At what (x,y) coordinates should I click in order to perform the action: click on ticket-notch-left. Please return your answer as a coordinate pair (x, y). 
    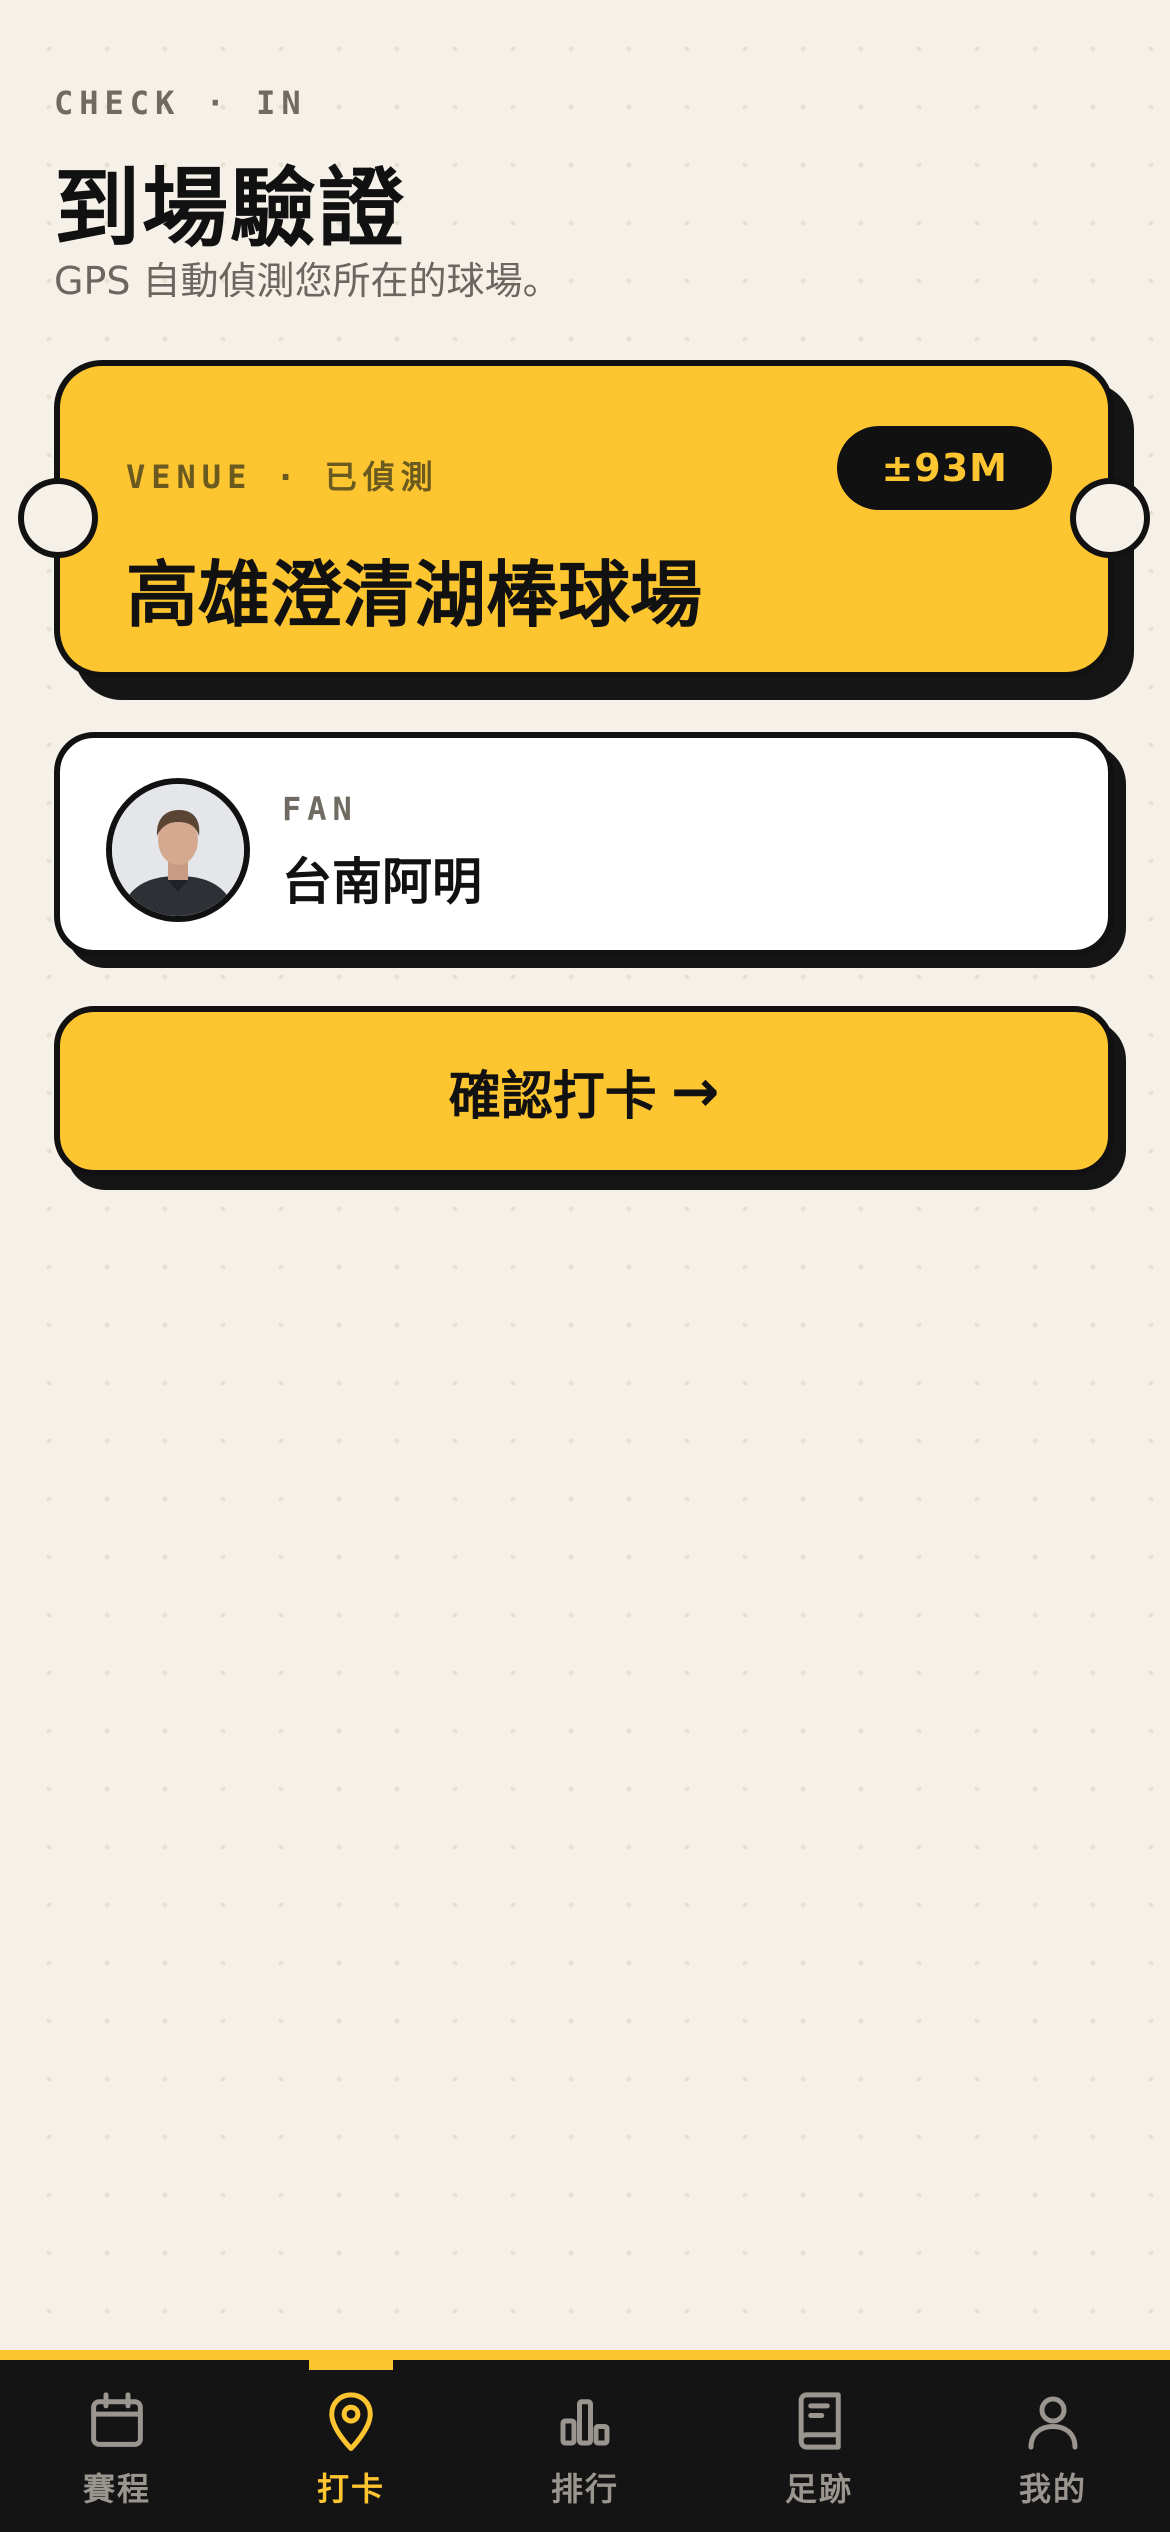
    Looking at the image, I should click on (58, 518).